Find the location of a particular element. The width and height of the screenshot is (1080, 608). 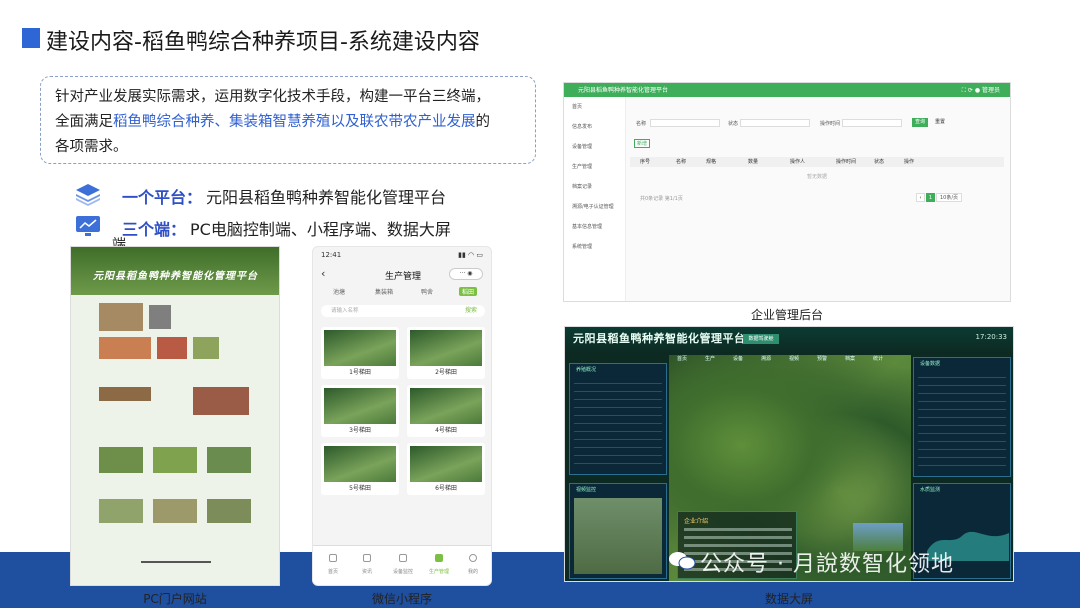

dashboard-chip: 数据驾驶舱 is located at coordinates (761, 339).